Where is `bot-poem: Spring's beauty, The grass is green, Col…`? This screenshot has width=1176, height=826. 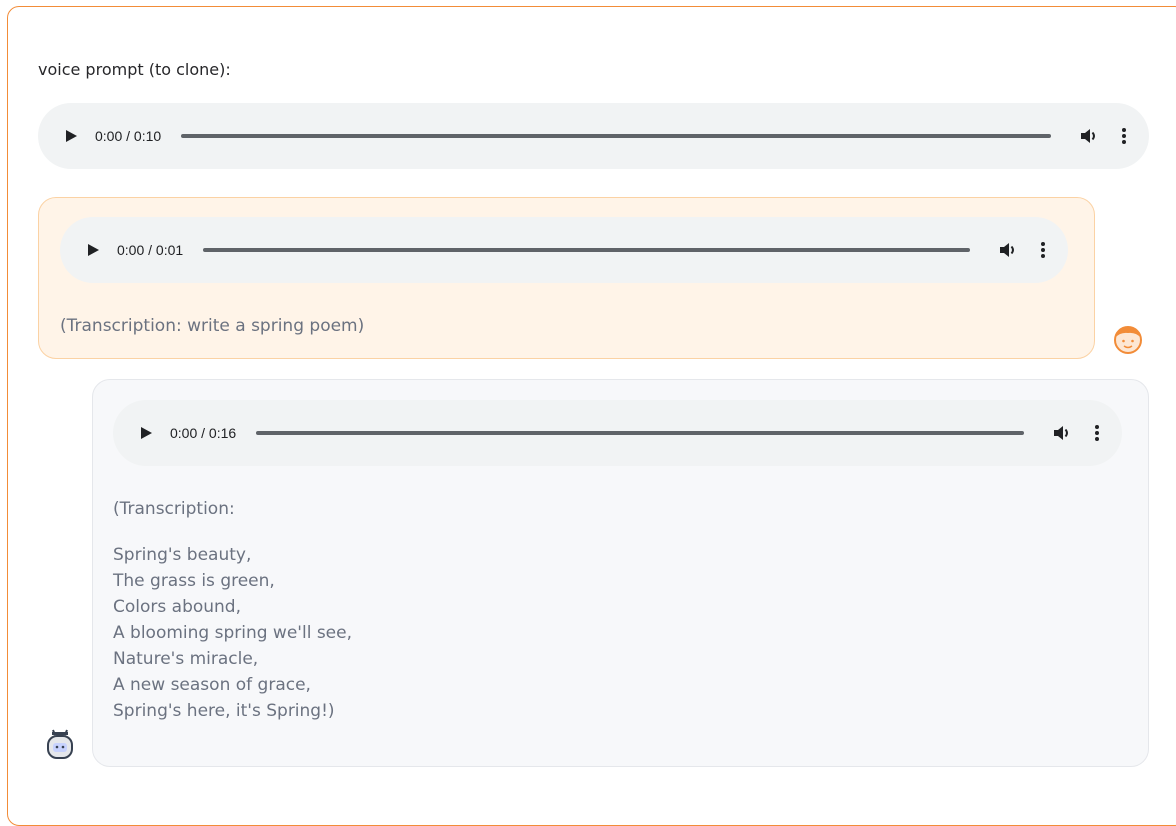
bot-poem: Spring's beauty, The grass is green, Col… is located at coordinates (232, 633).